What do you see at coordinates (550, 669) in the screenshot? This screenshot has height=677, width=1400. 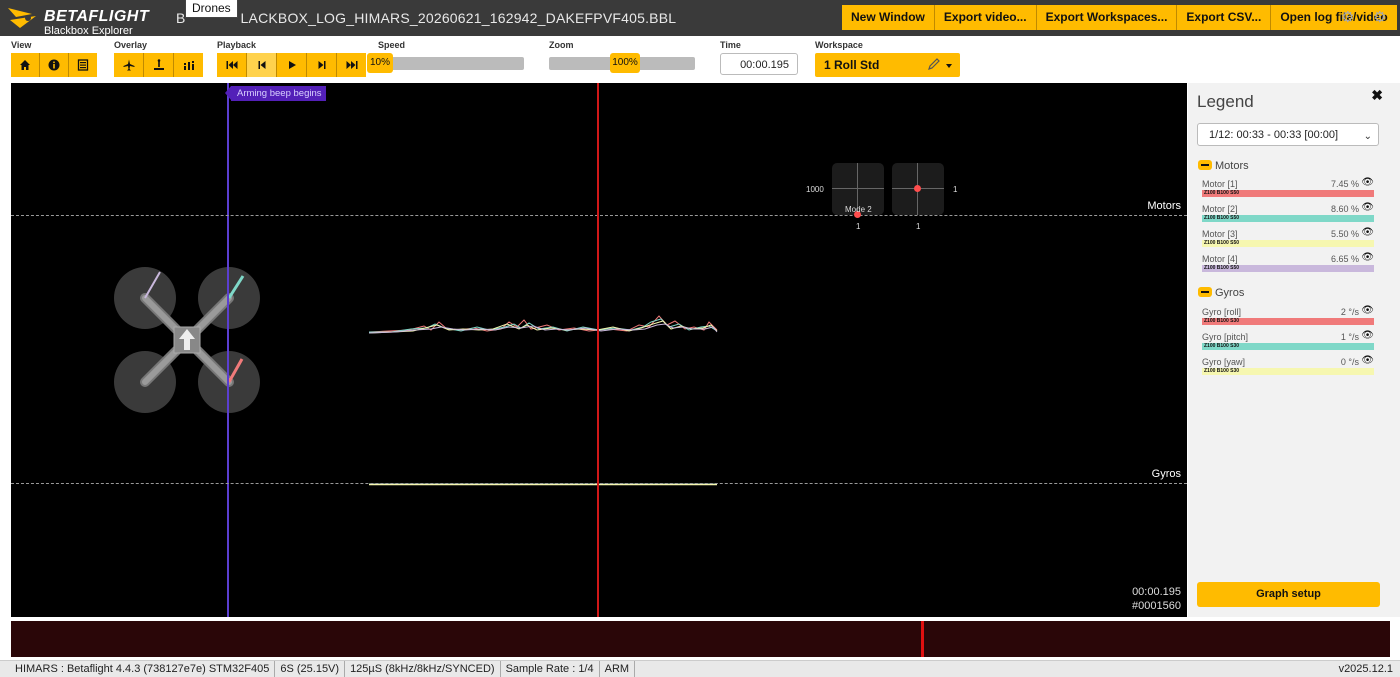 I see `status-sample-rate: Sample Rate : 1/4` at bounding box center [550, 669].